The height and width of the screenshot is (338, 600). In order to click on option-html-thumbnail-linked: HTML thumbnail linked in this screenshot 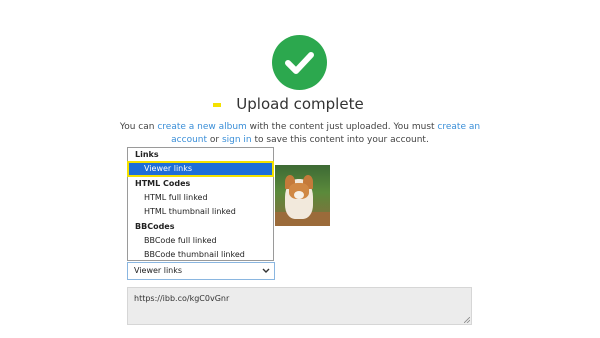, I will do `click(200, 212)`.